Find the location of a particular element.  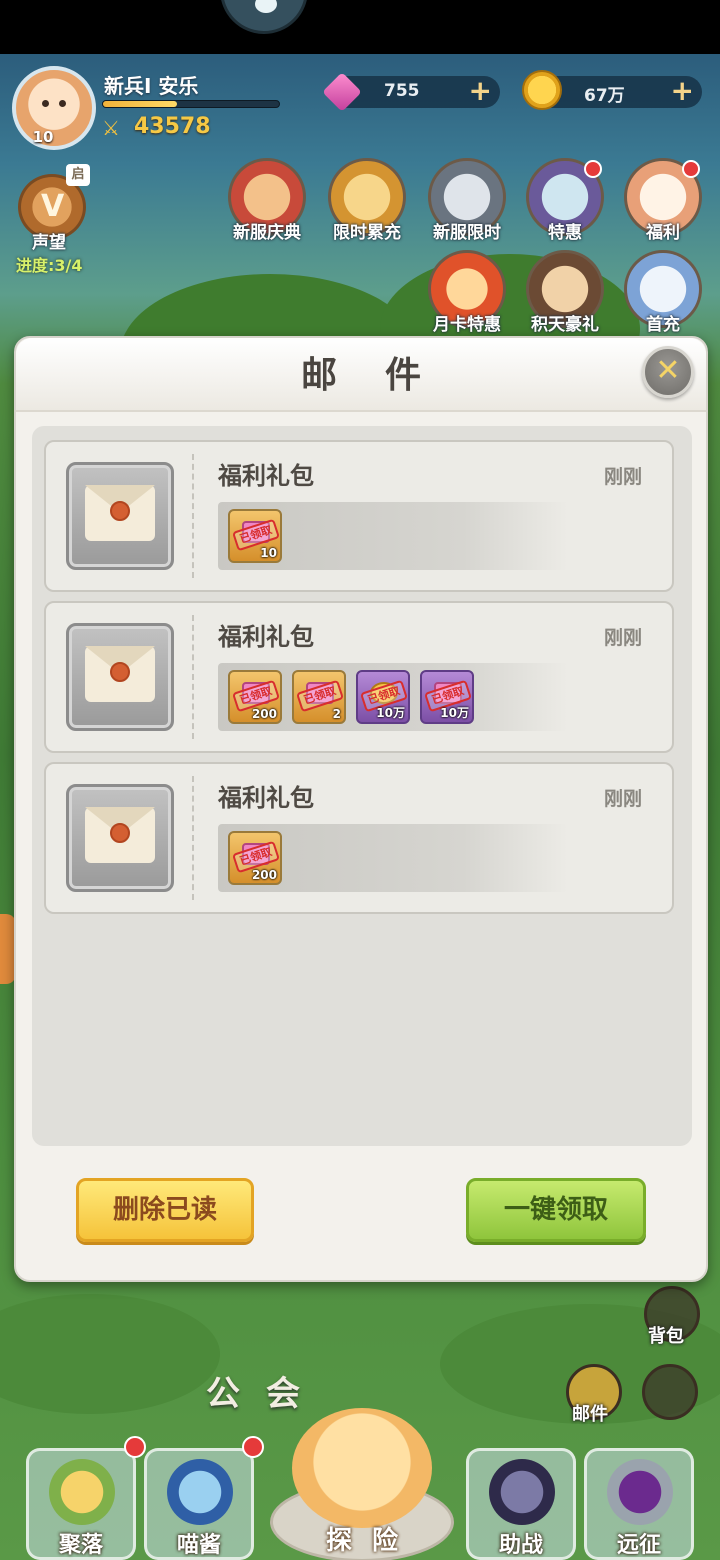

xp-bar-fill is located at coordinates (140, 104).